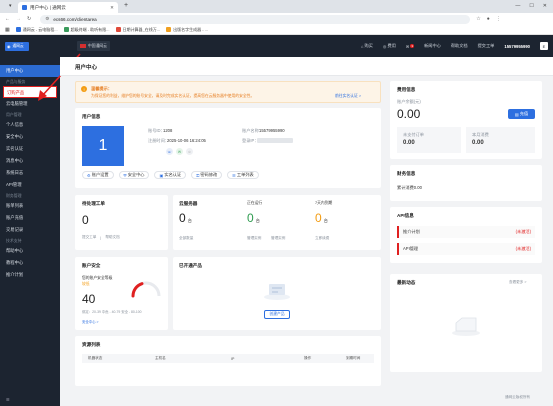 Image resolution: width=553 pixels, height=406 pixels. I want to click on consume-label: 本月消费, so click(480, 134).